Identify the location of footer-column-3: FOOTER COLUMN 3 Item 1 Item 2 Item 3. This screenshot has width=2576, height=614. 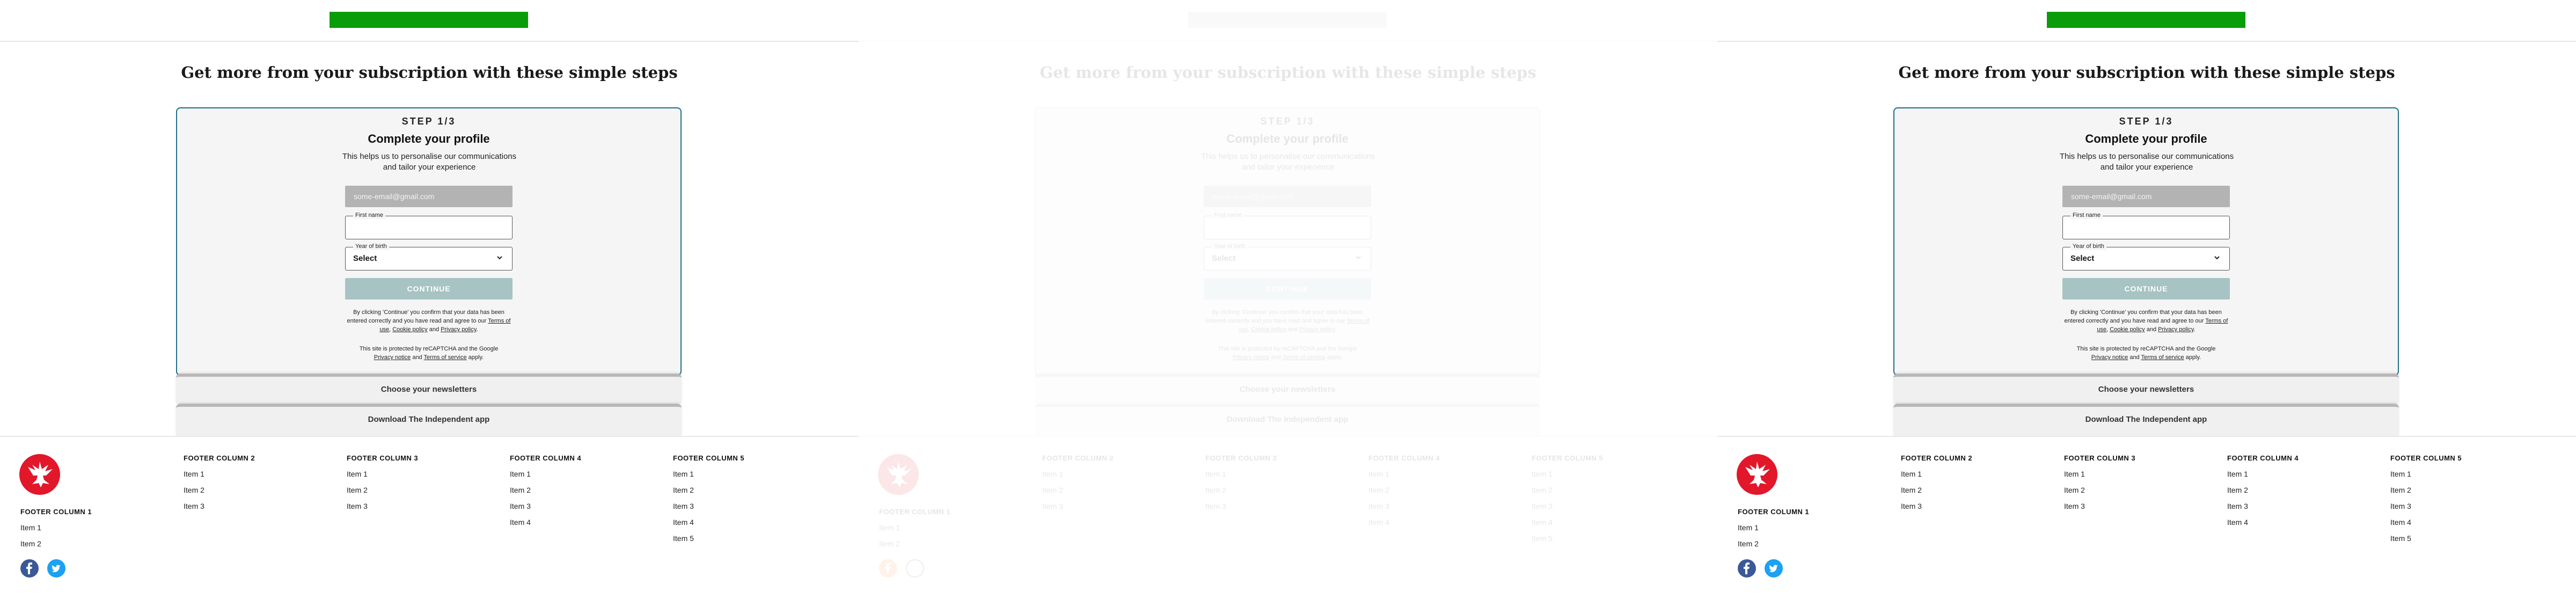
(382, 486).